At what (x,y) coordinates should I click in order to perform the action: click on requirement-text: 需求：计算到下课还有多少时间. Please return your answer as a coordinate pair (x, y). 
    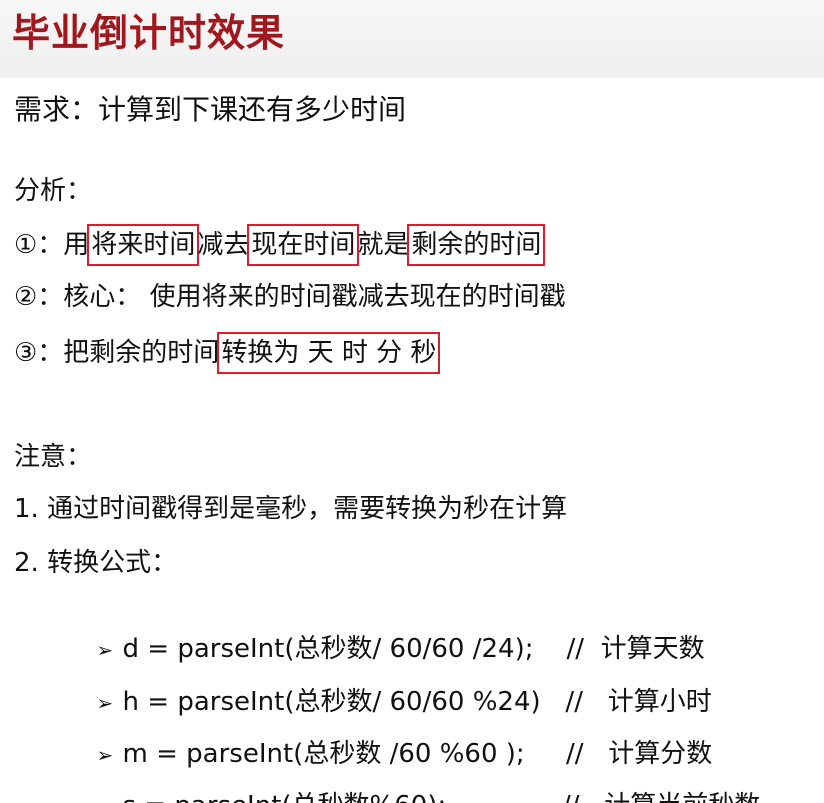
    Looking at the image, I should click on (210, 109).